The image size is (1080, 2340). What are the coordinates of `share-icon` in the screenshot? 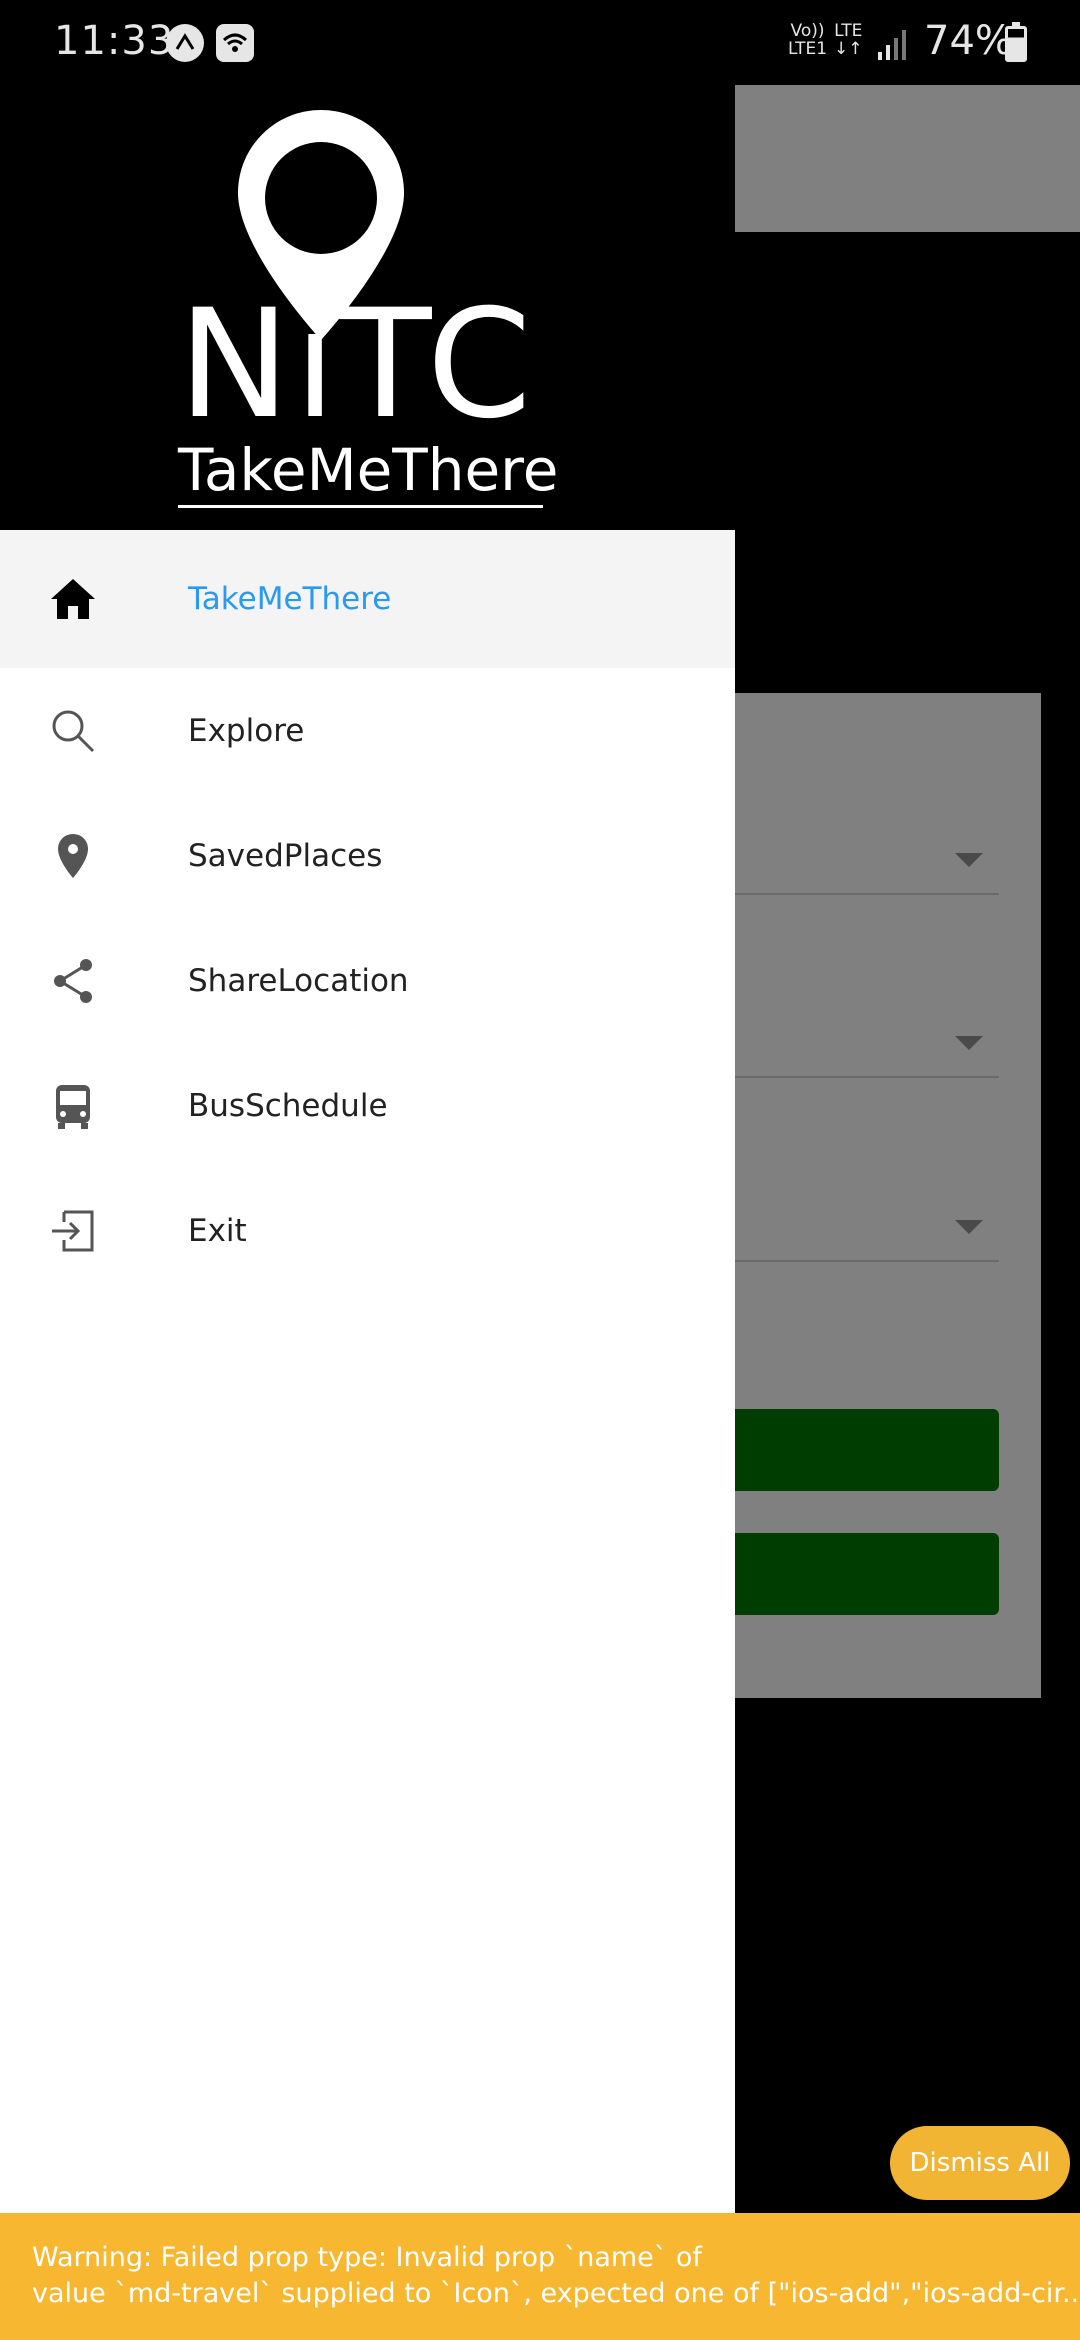 It's located at (73, 980).